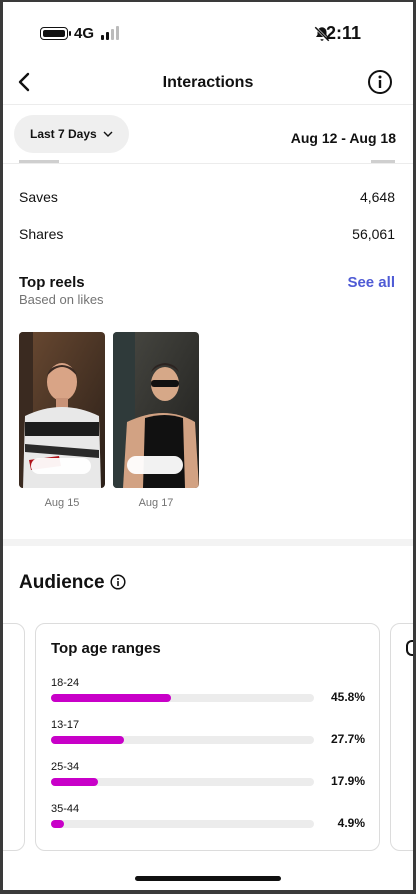 The image size is (416, 894). What do you see at coordinates (347, 739) in the screenshot?
I see `age-range-percent: 27.7%` at bounding box center [347, 739].